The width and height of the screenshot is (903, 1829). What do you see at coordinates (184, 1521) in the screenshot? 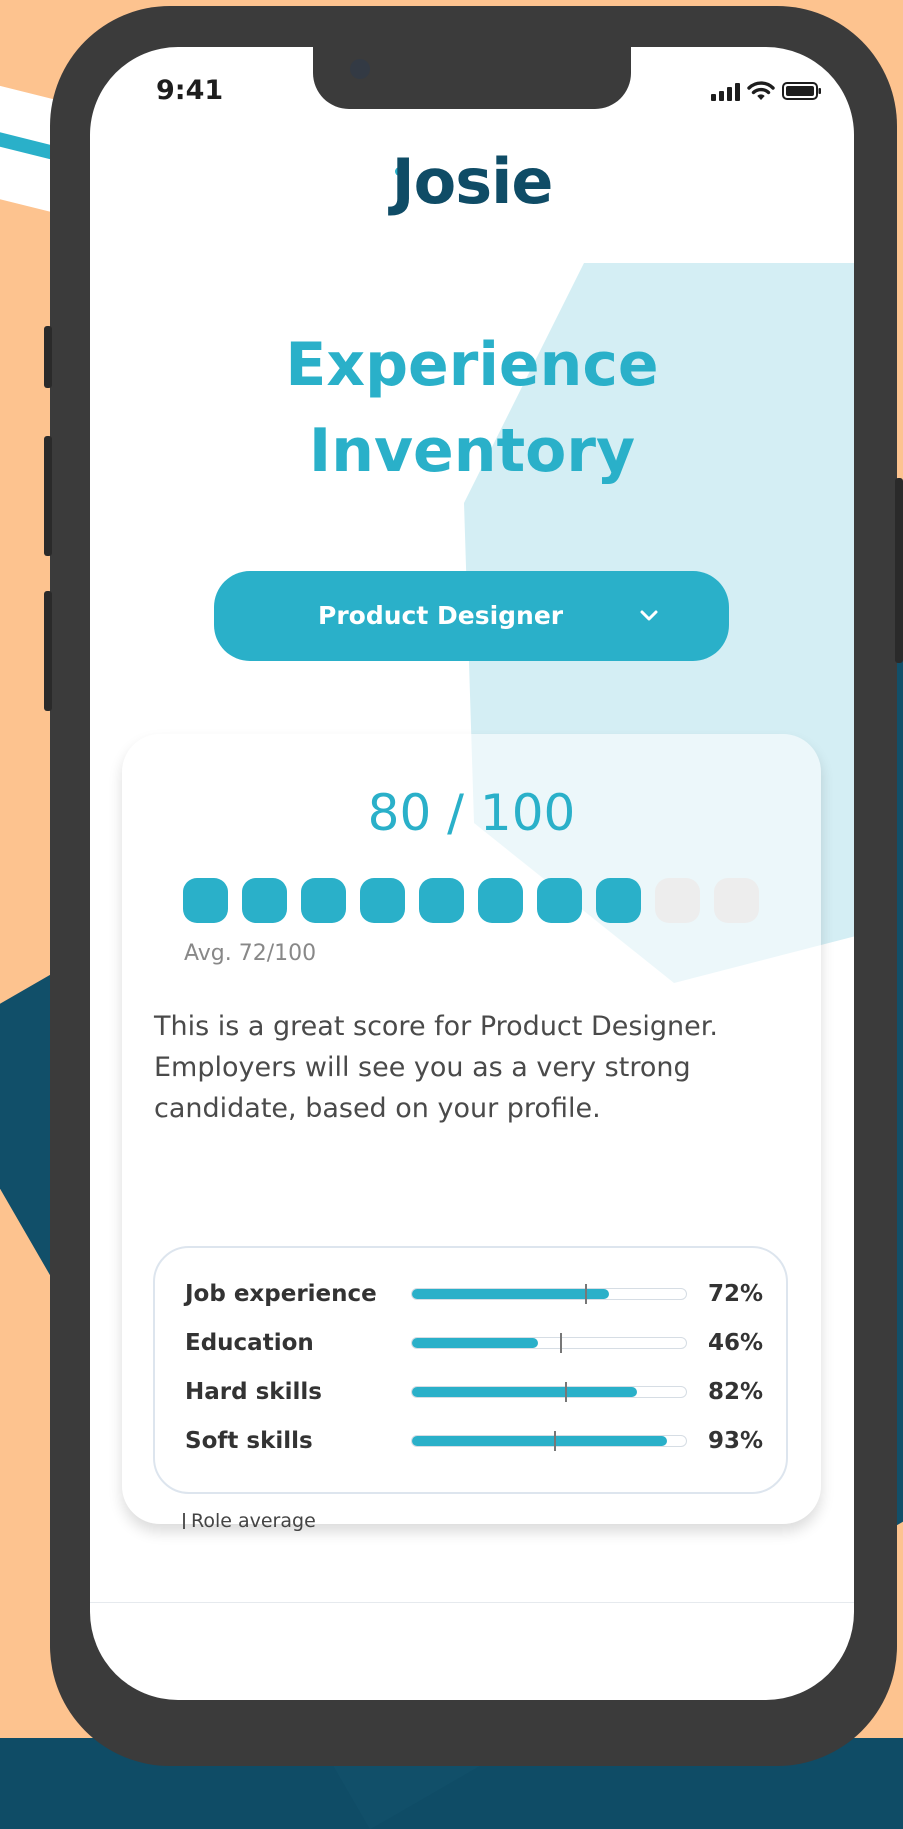
I see `role-average-legend-mark` at bounding box center [184, 1521].